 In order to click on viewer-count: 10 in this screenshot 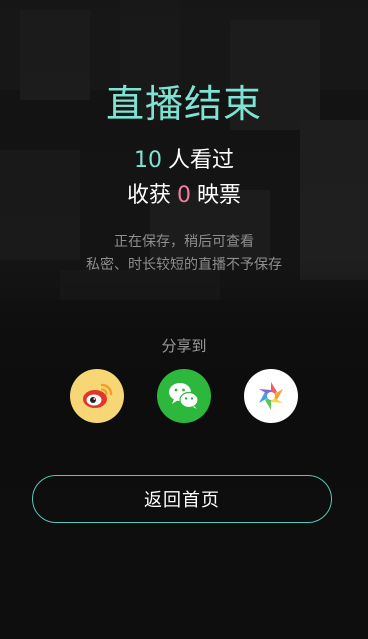, I will do `click(147, 160)`.